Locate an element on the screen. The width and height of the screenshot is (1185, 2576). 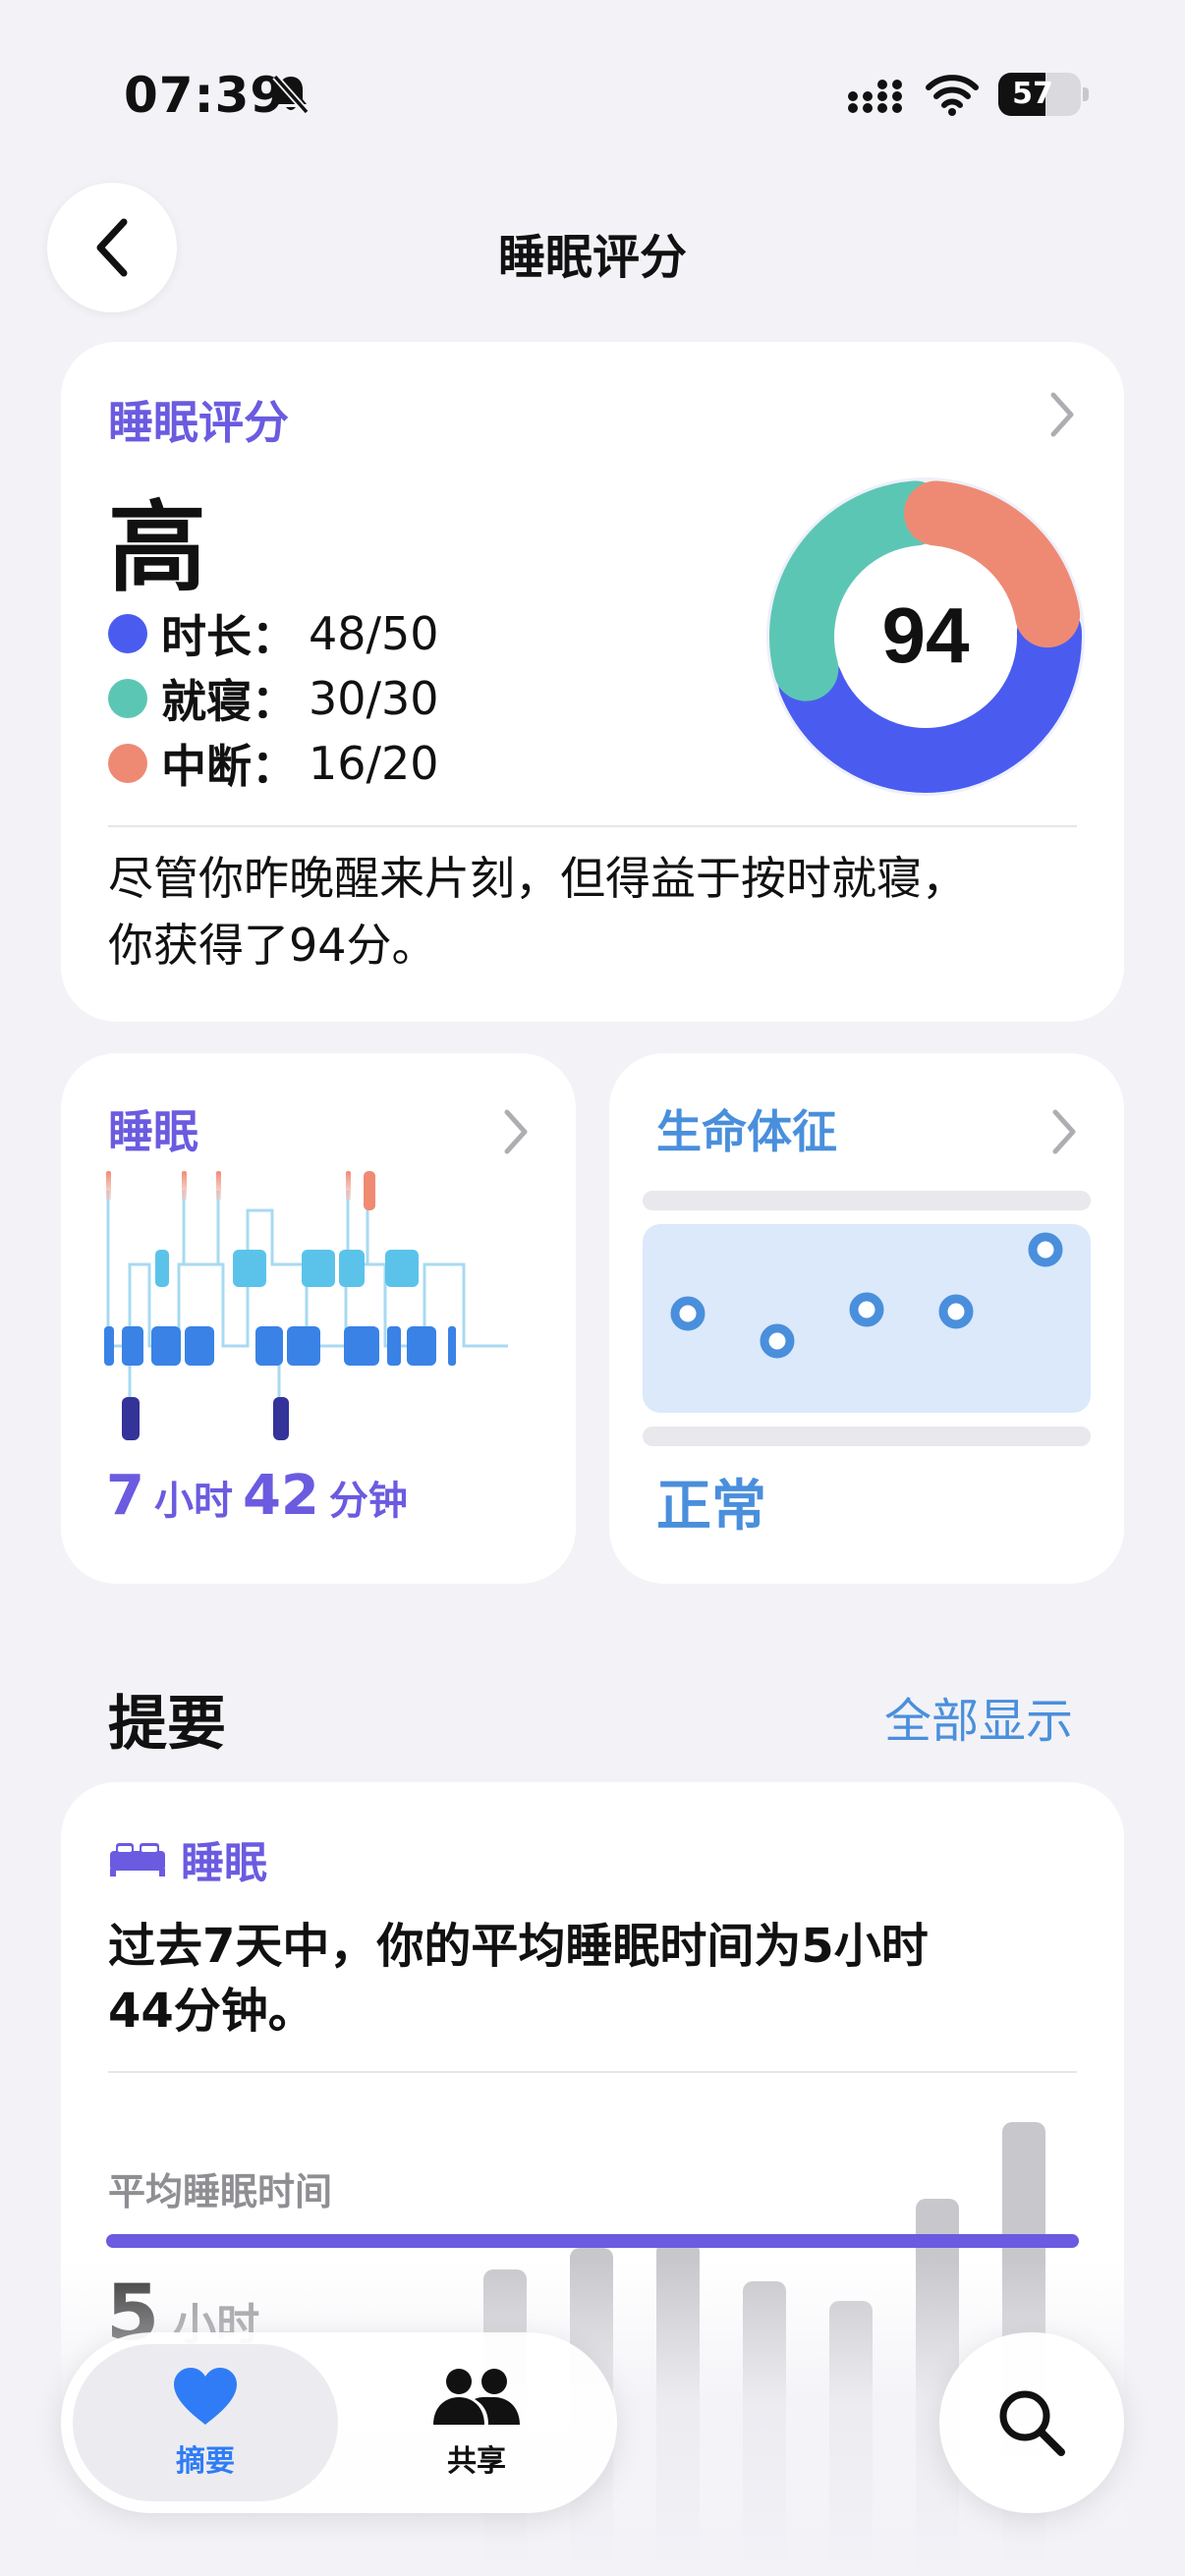
score-summary-line2: 你获得了94分。 is located at coordinates (273, 945).